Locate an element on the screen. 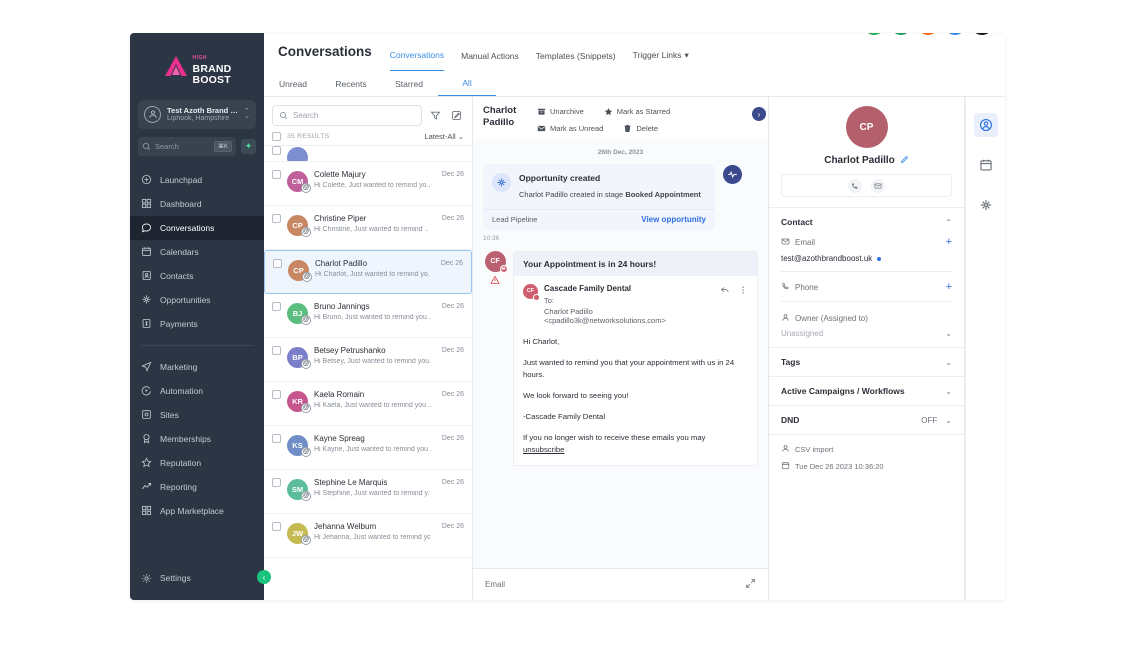 The height and width of the screenshot is (664, 1135). email-icon is located at coordinates (878, 185).